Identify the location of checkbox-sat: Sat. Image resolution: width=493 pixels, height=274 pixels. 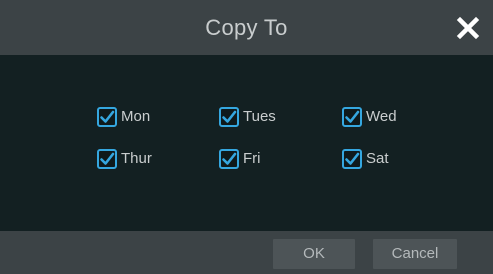
(365, 159).